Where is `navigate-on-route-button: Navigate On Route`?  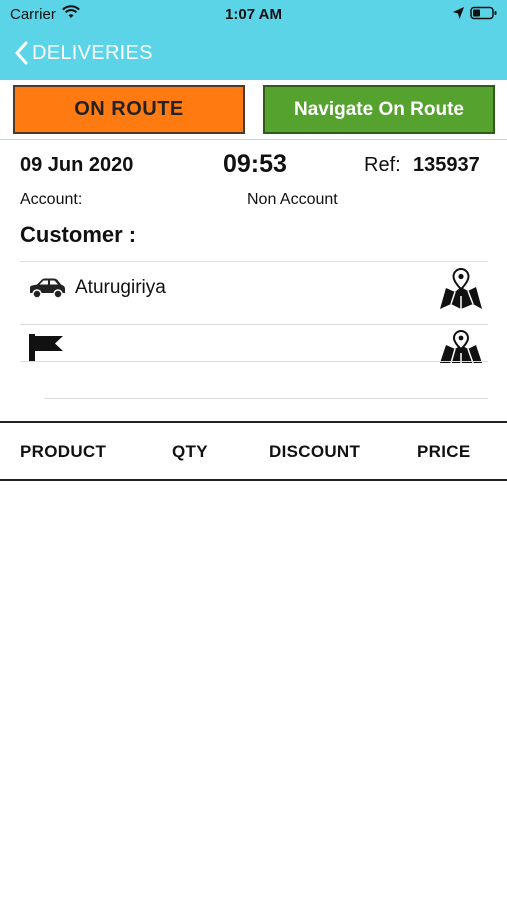 navigate-on-route-button: Navigate On Route is located at coordinates (379, 109).